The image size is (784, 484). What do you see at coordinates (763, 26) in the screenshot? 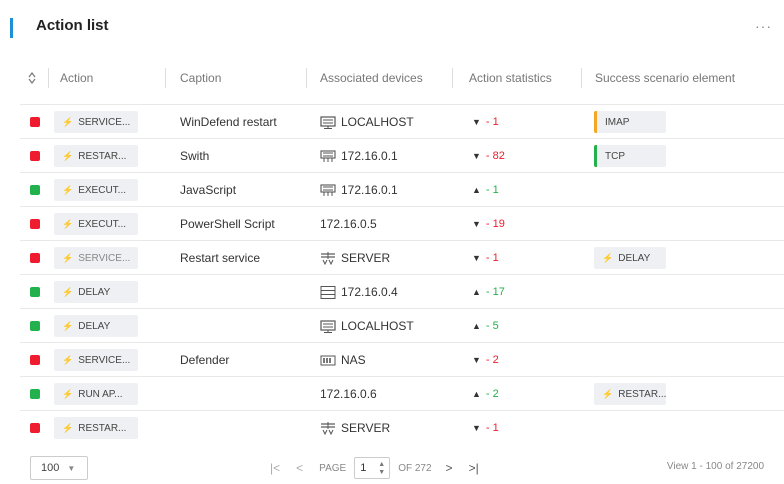
I see `more-options-icon: ···` at bounding box center [763, 26].